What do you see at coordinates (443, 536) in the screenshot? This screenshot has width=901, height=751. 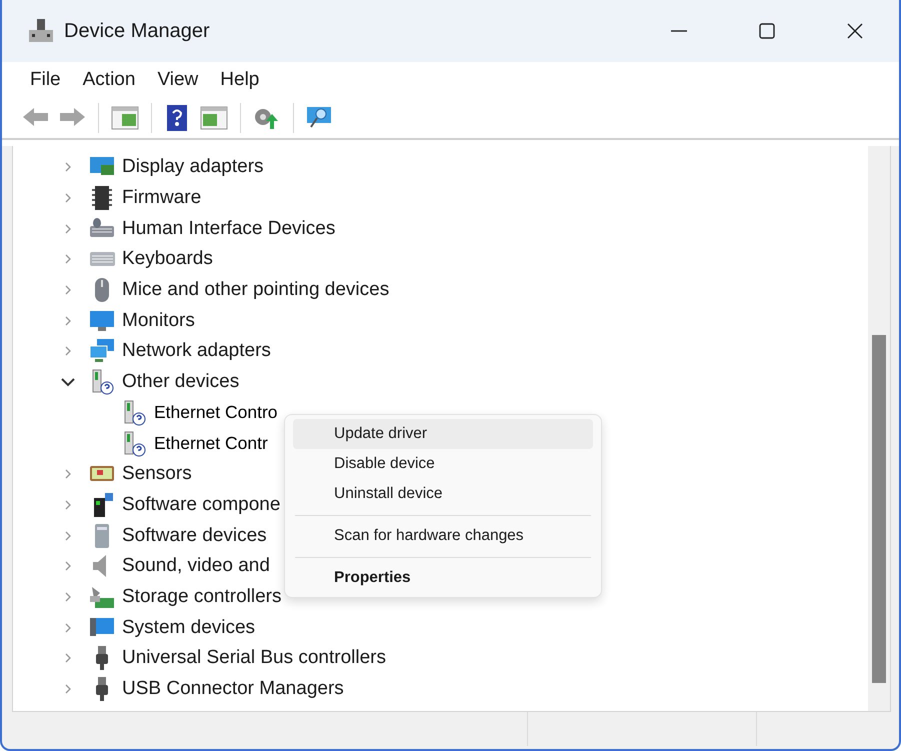 I see `context-menu-item: Scan for hardware changes` at bounding box center [443, 536].